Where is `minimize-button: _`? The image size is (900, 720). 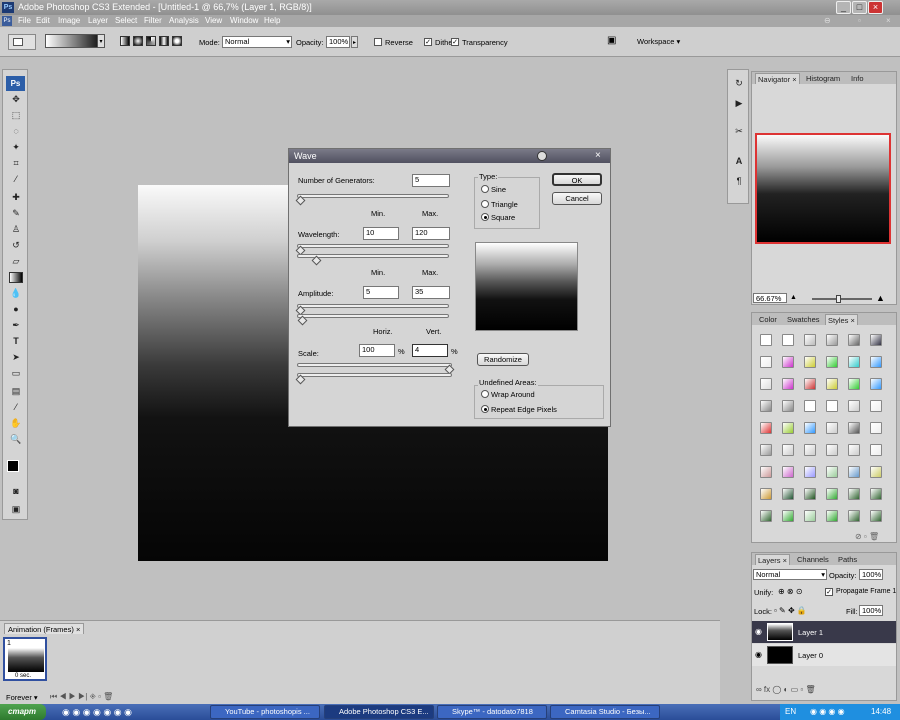 minimize-button: _ is located at coordinates (843, 7).